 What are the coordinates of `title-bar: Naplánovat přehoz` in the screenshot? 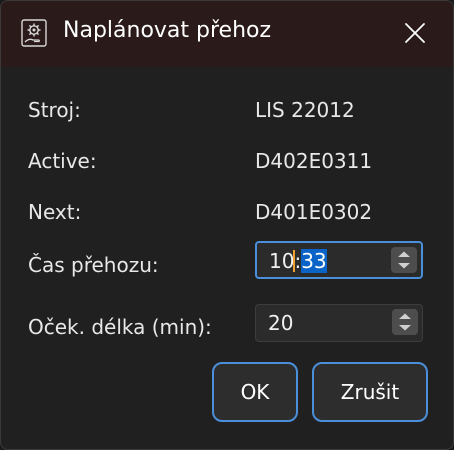 It's located at (227, 34).